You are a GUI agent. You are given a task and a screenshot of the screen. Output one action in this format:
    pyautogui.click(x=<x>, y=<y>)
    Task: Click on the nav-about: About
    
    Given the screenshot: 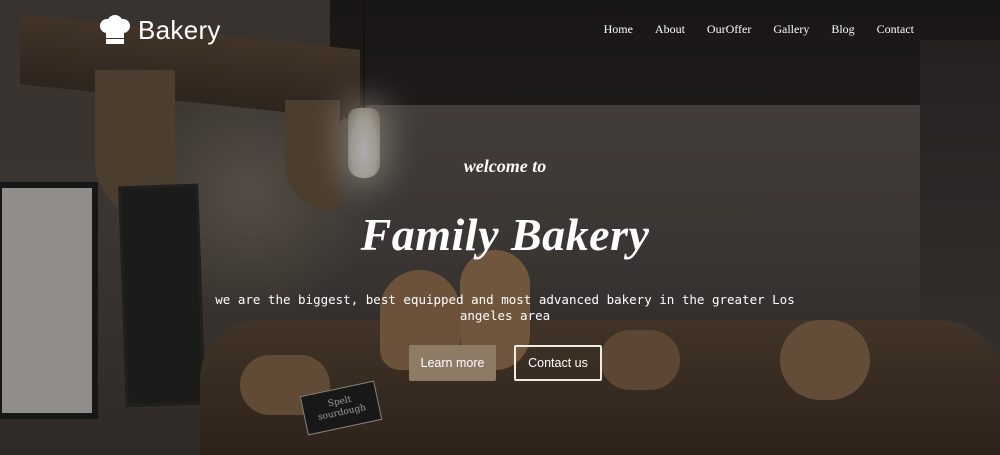 What is the action you would take?
    pyautogui.click(x=670, y=29)
    